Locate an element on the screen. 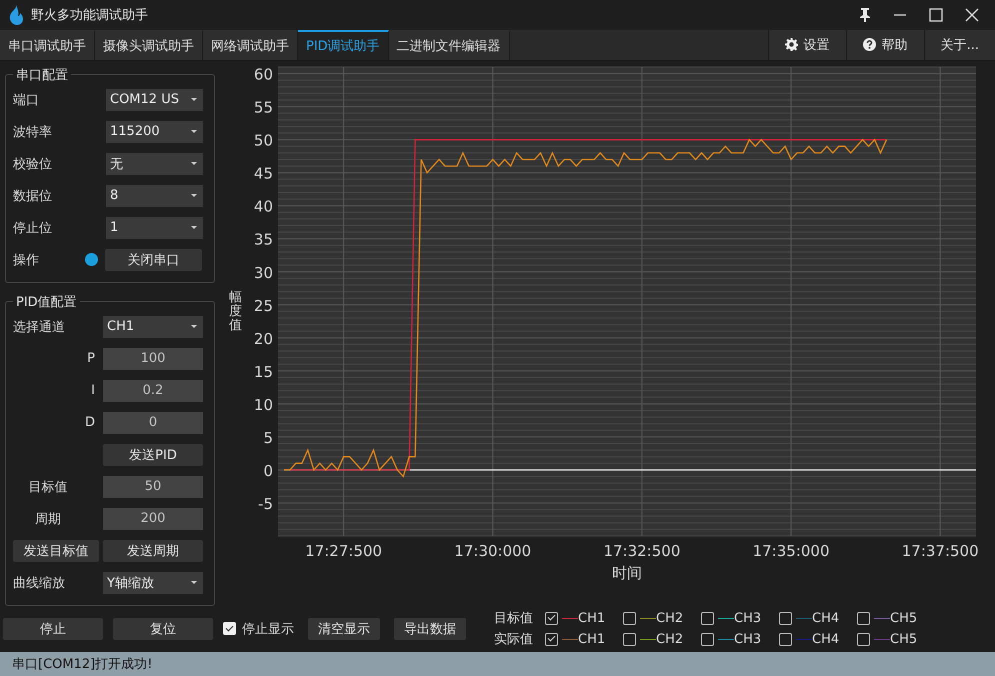 The image size is (995, 676). axis-title: 幅度值 is located at coordinates (235, 312).